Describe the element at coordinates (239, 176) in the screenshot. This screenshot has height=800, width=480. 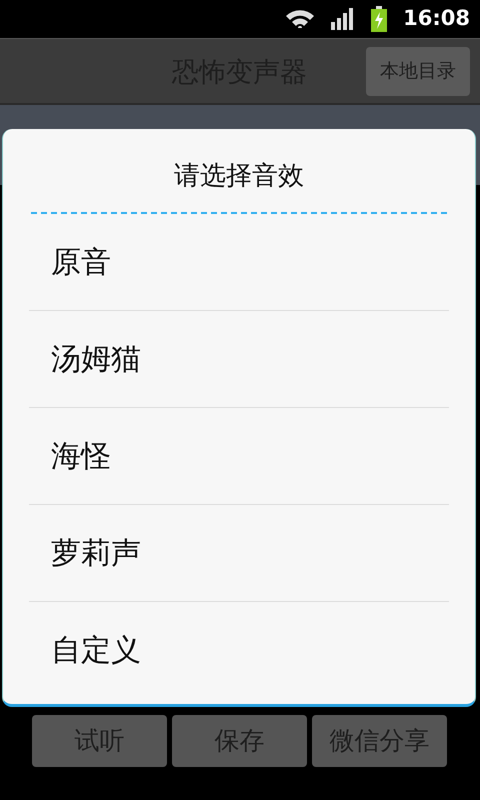
I see `dialog-title: 请选择音效` at that location.